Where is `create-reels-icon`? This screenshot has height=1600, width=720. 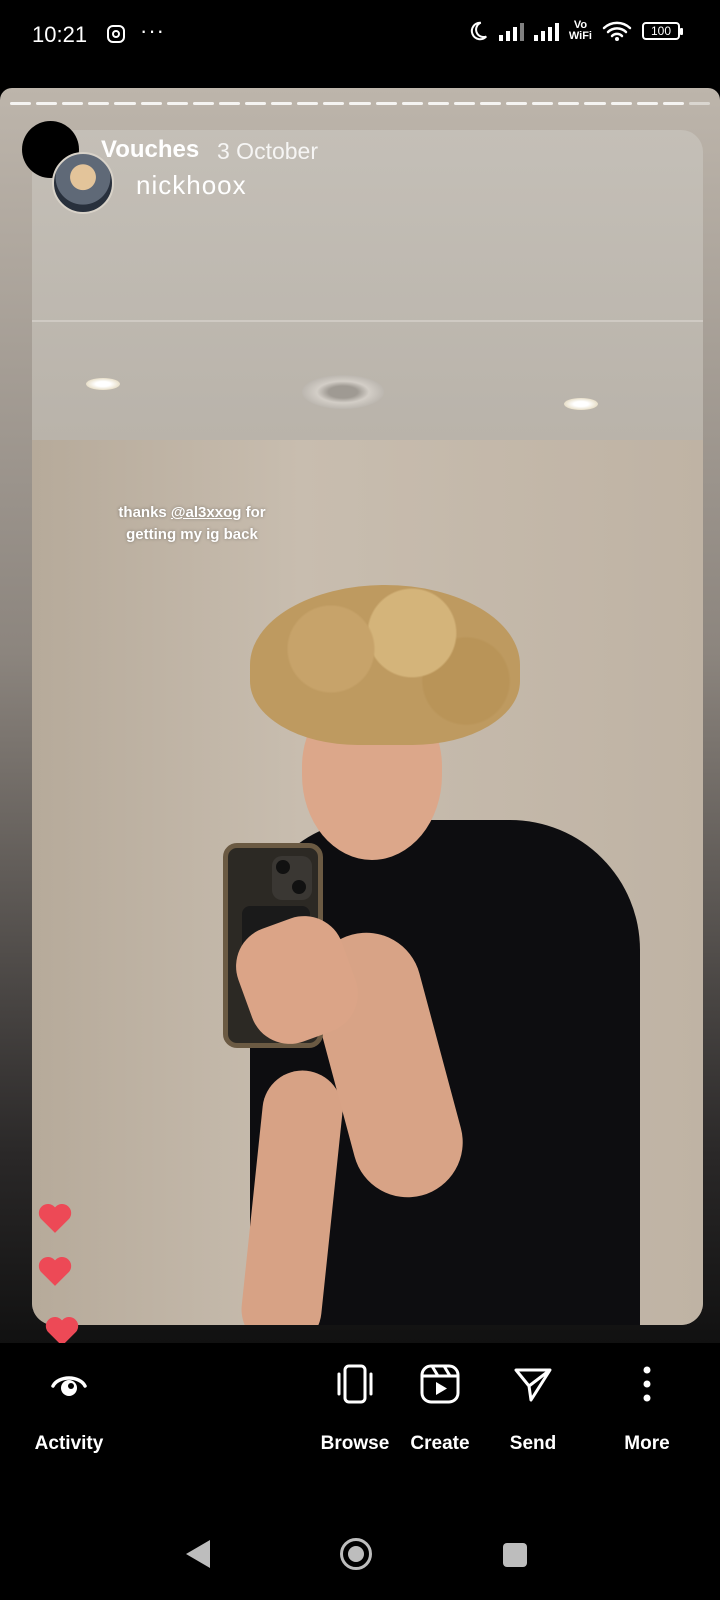 create-reels-icon is located at coordinates (440, 1384).